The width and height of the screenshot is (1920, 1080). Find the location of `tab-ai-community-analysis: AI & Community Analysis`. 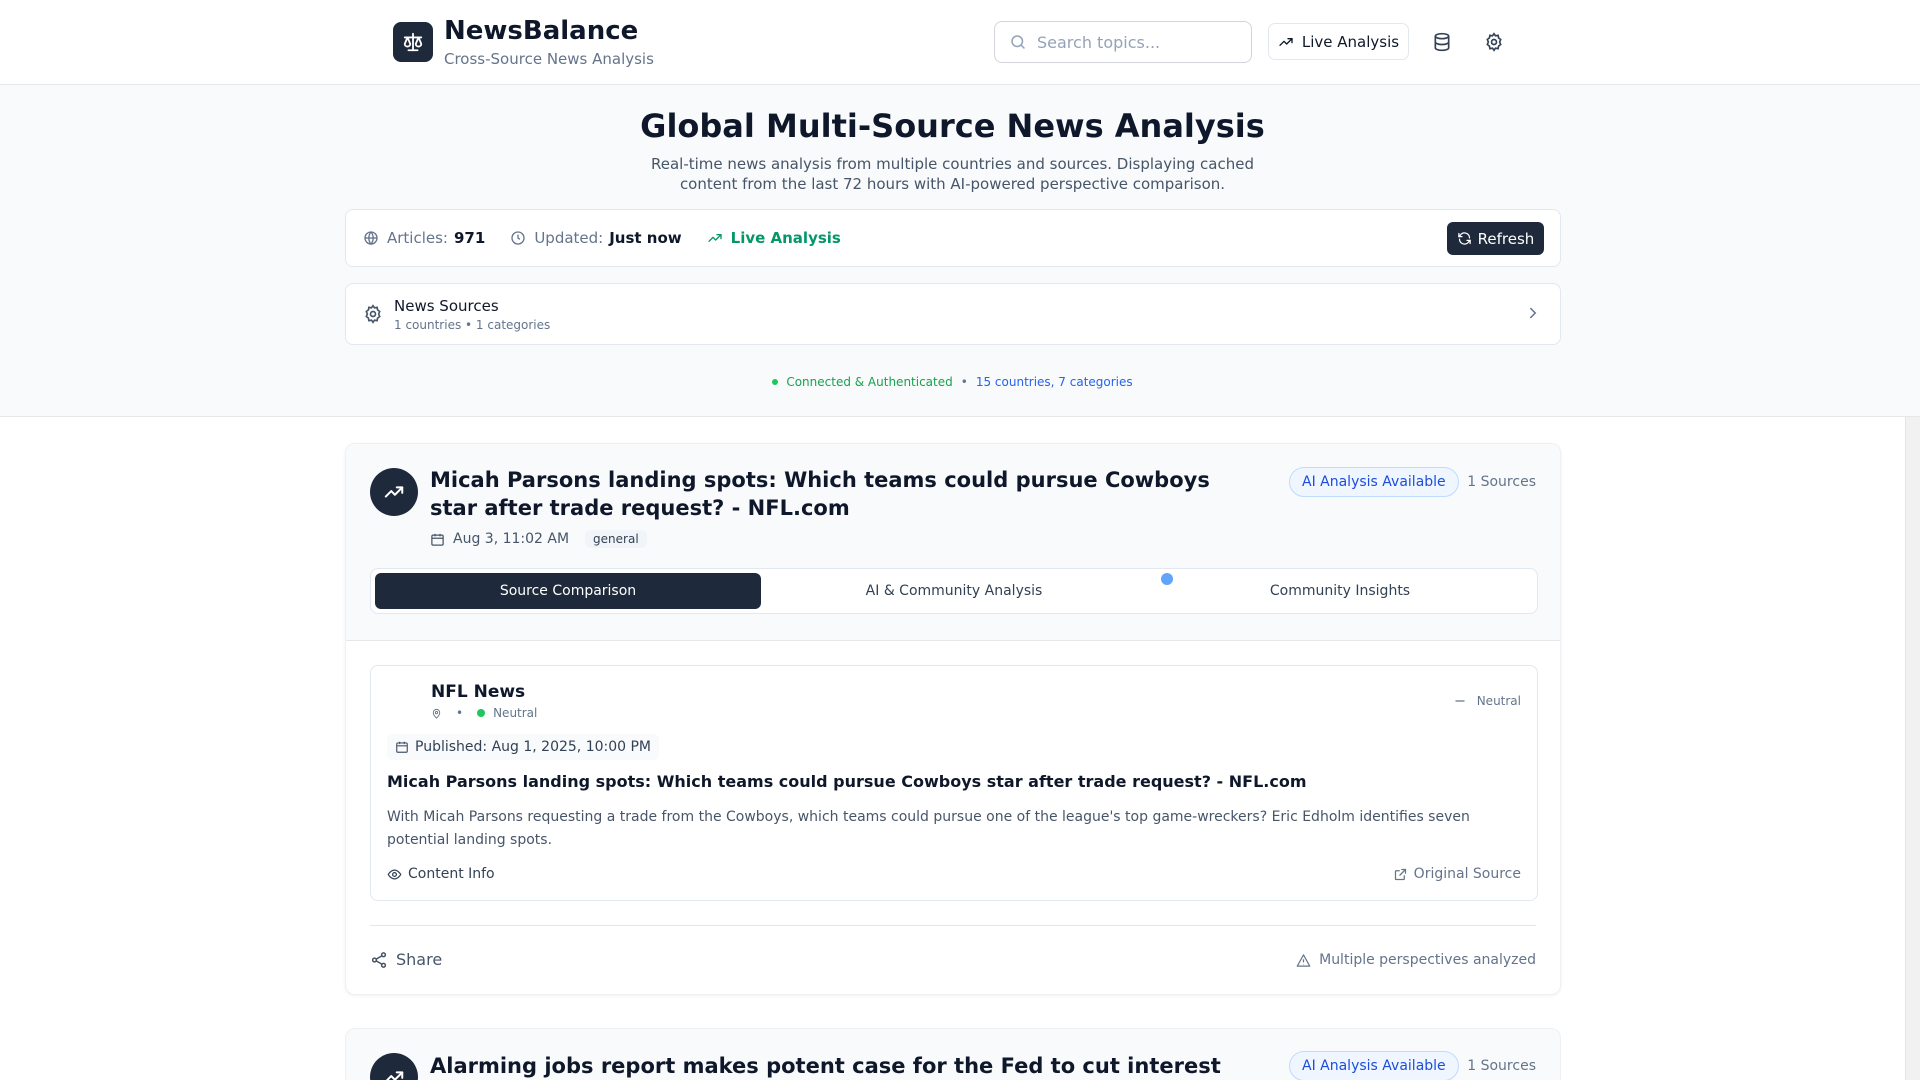

tab-ai-community-analysis: AI & Community Analysis is located at coordinates (954, 591).